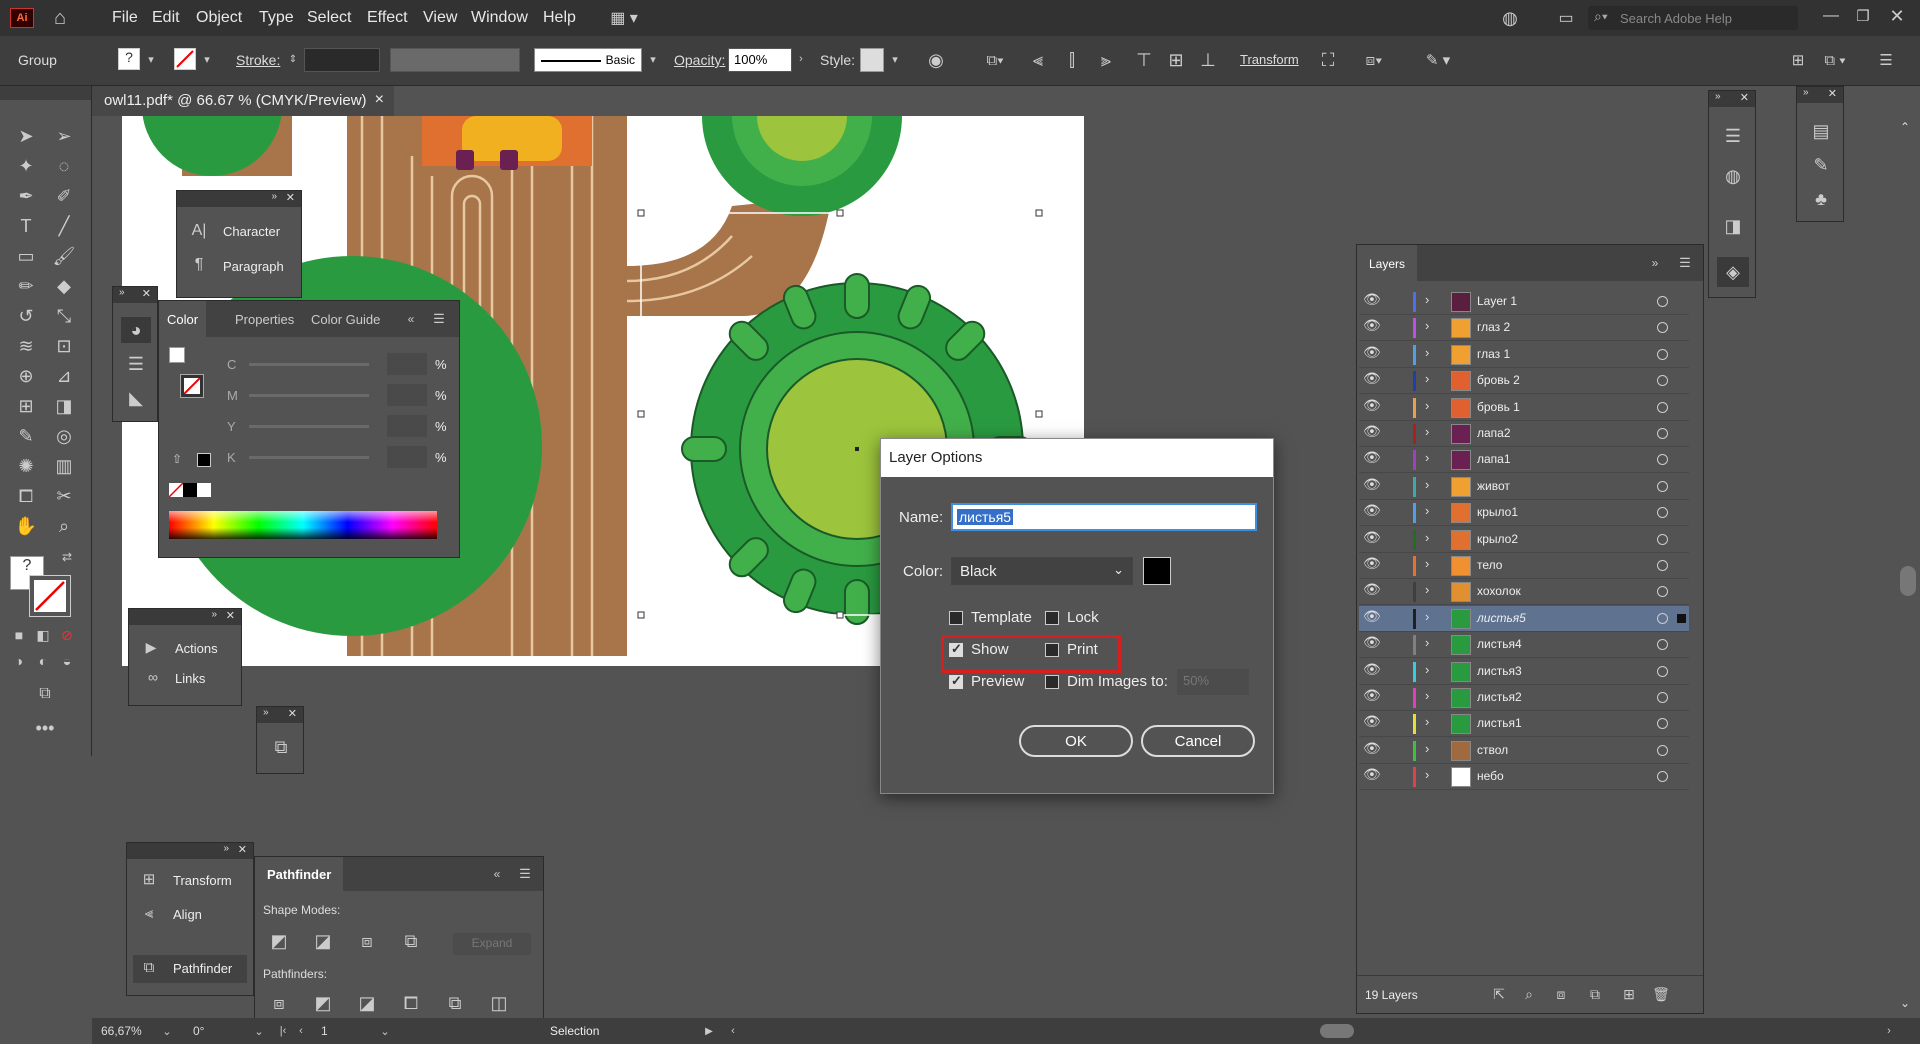  What do you see at coordinates (64, 466) in the screenshot?
I see `graph-tool-icon: ▥` at bounding box center [64, 466].